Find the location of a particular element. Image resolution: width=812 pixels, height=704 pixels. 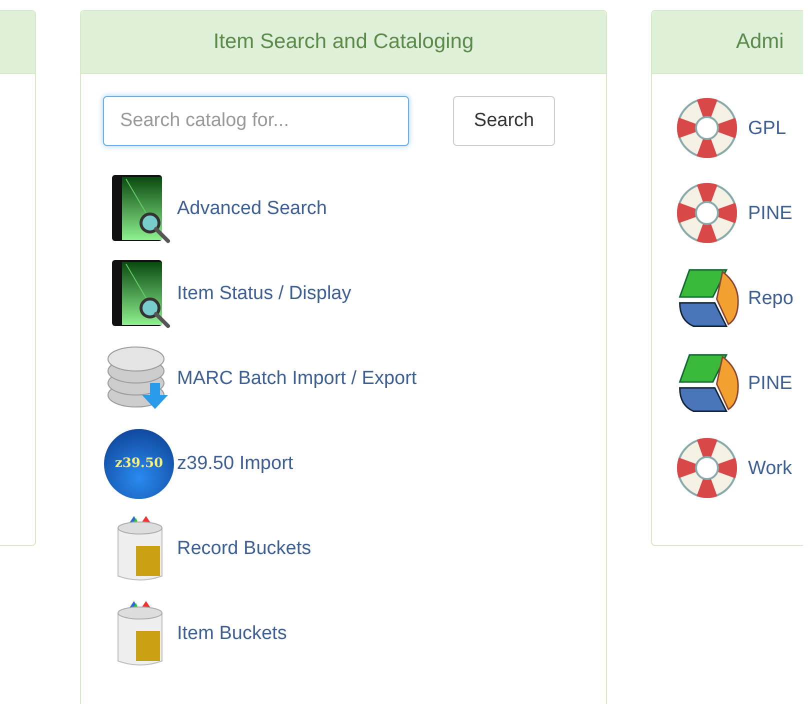

panel-title: Admi is located at coordinates (760, 42).